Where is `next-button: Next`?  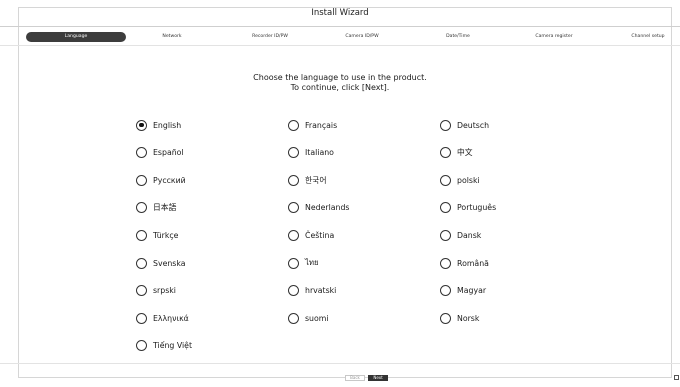 next-button: Next is located at coordinates (378, 378).